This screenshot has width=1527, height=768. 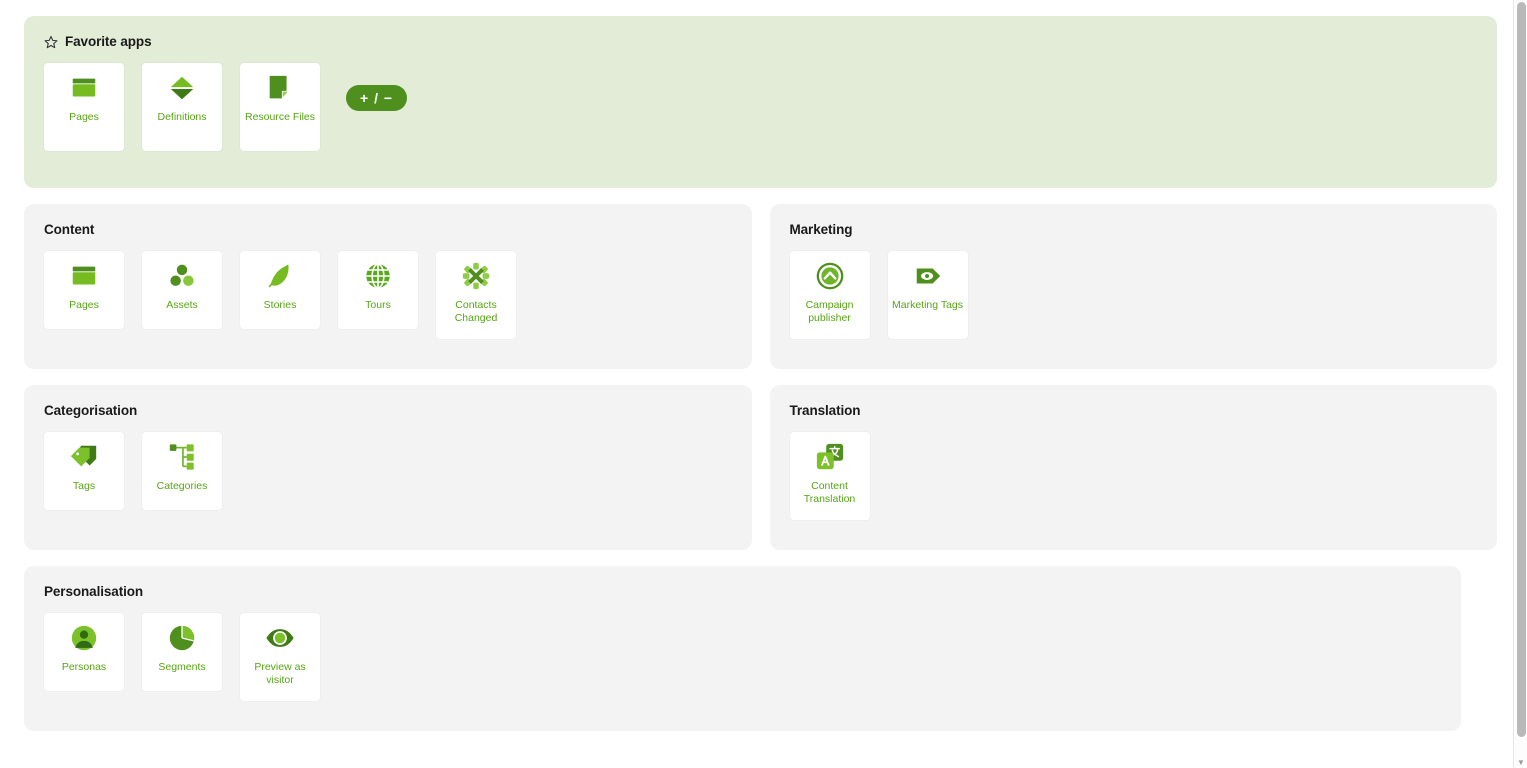 I want to click on group-title-marketing: Marketing, so click(x=821, y=229).